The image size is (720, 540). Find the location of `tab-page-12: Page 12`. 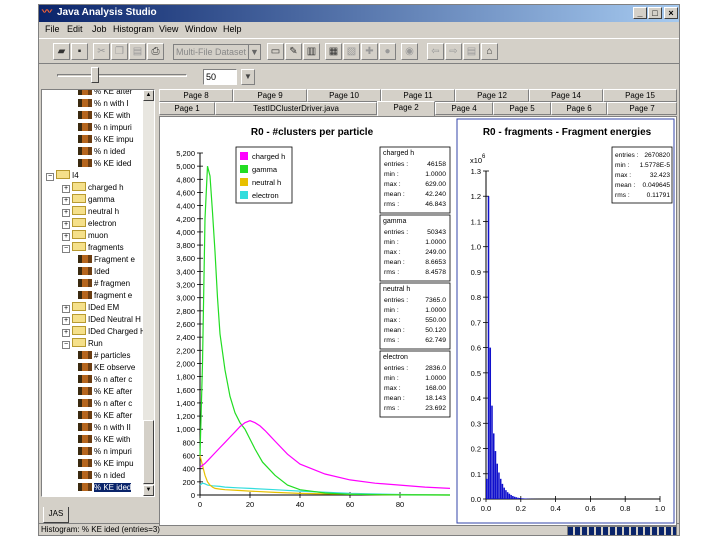

tab-page-12: Page 12 is located at coordinates (492, 95).